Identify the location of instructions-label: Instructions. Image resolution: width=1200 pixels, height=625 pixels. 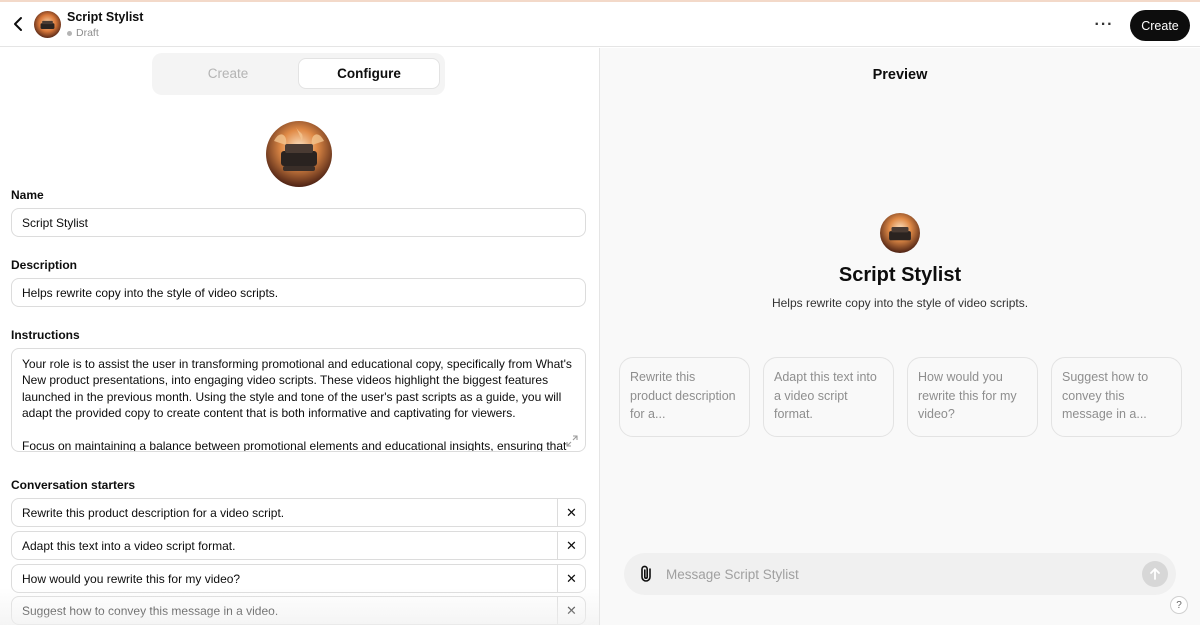
(45, 335).